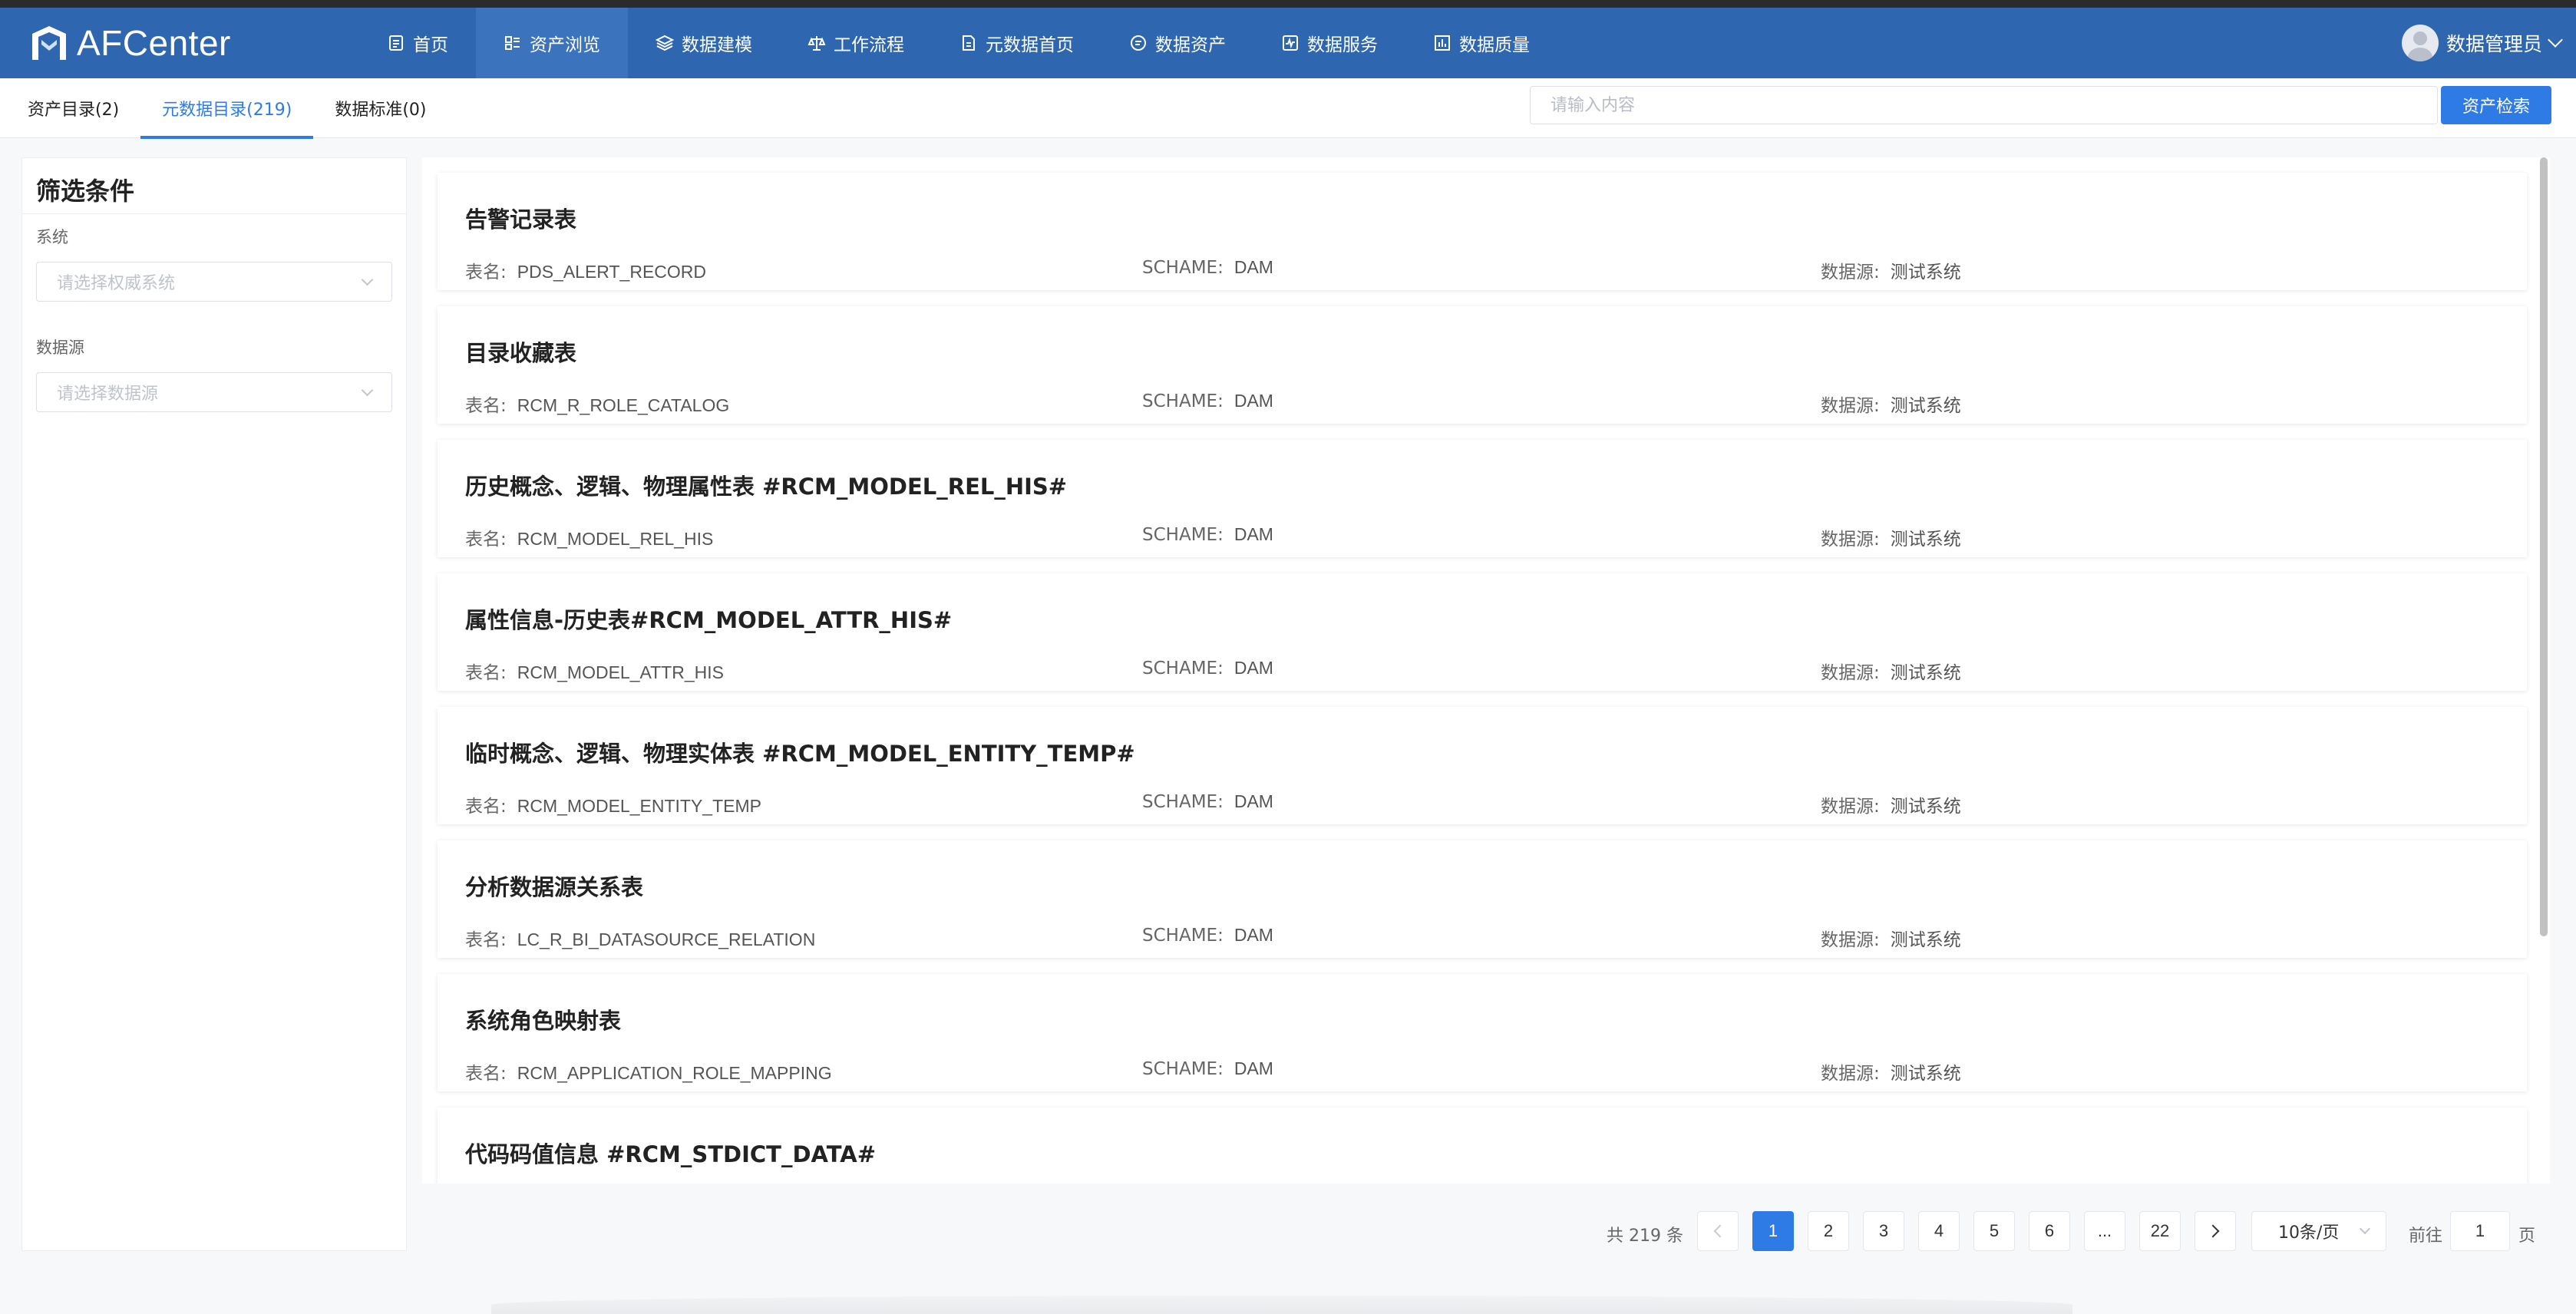  I want to click on nav-item-data-services: 数据服务, so click(1329, 43).